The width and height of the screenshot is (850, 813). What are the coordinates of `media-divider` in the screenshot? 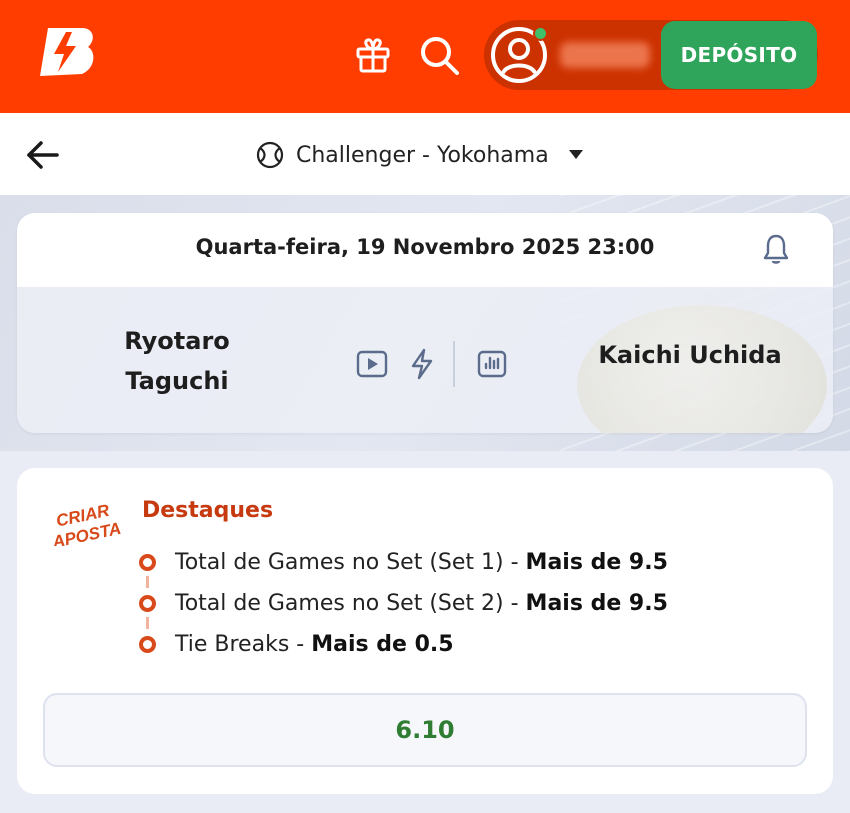 It's located at (454, 364).